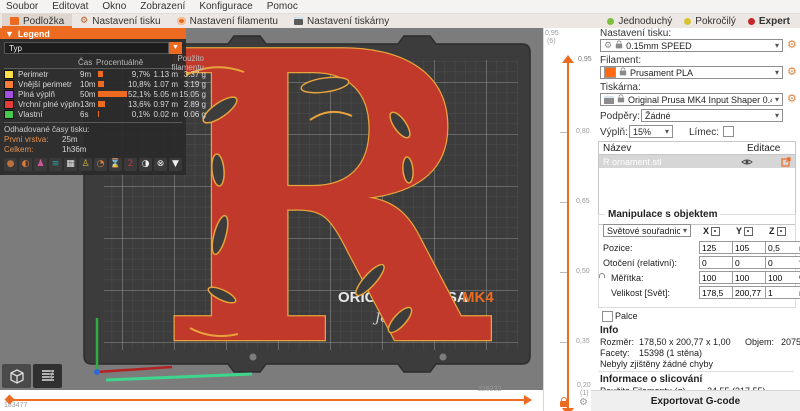  I want to click on seams-icon: ♟, so click(40, 164).